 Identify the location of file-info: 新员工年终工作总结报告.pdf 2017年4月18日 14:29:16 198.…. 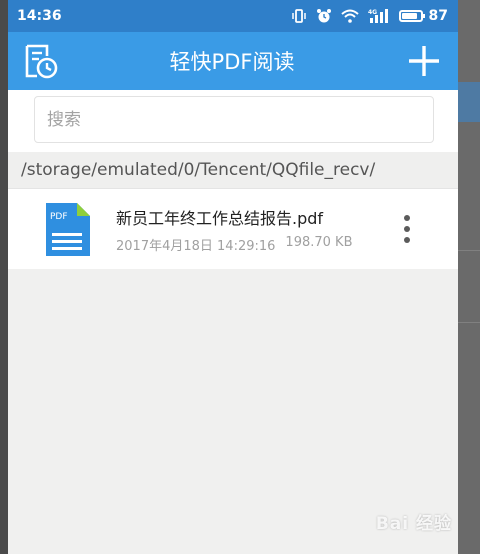
(254, 229).